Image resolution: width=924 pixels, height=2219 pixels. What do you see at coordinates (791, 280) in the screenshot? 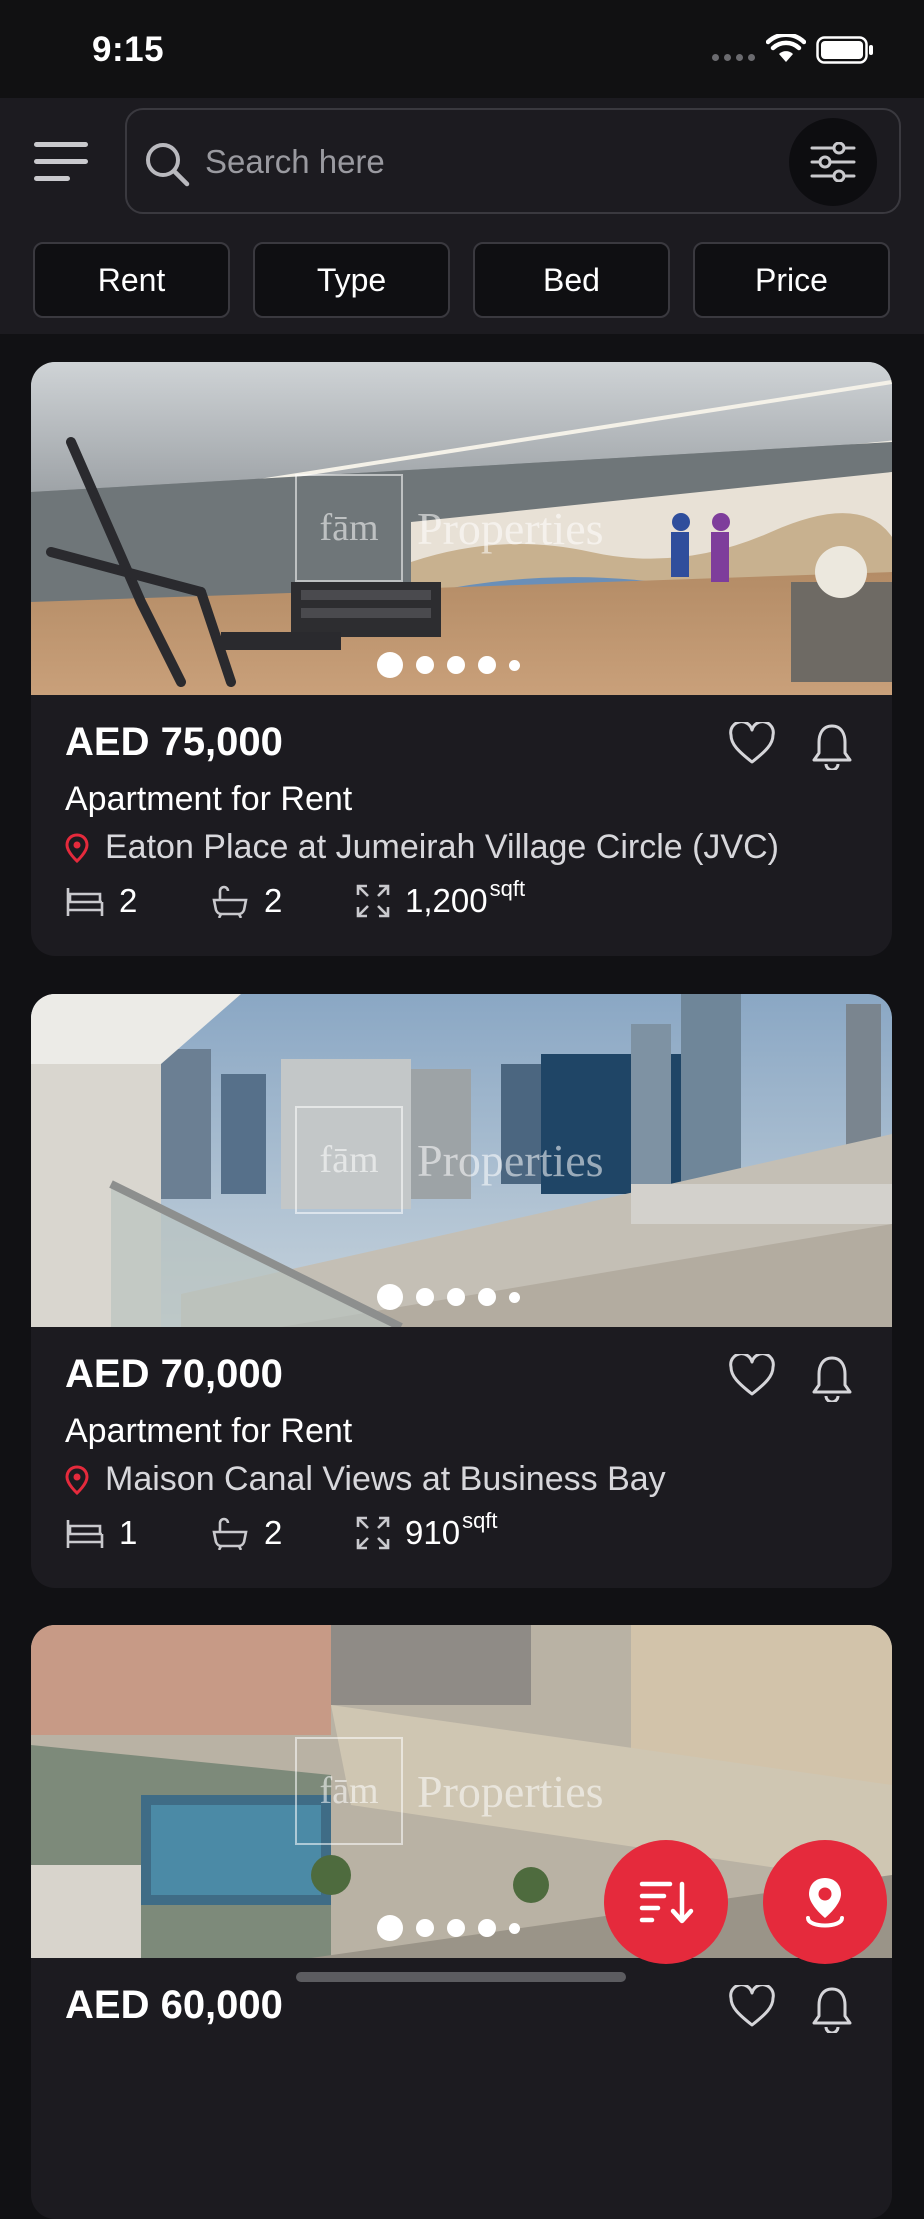
I see `filter-chip-price: Price` at bounding box center [791, 280].